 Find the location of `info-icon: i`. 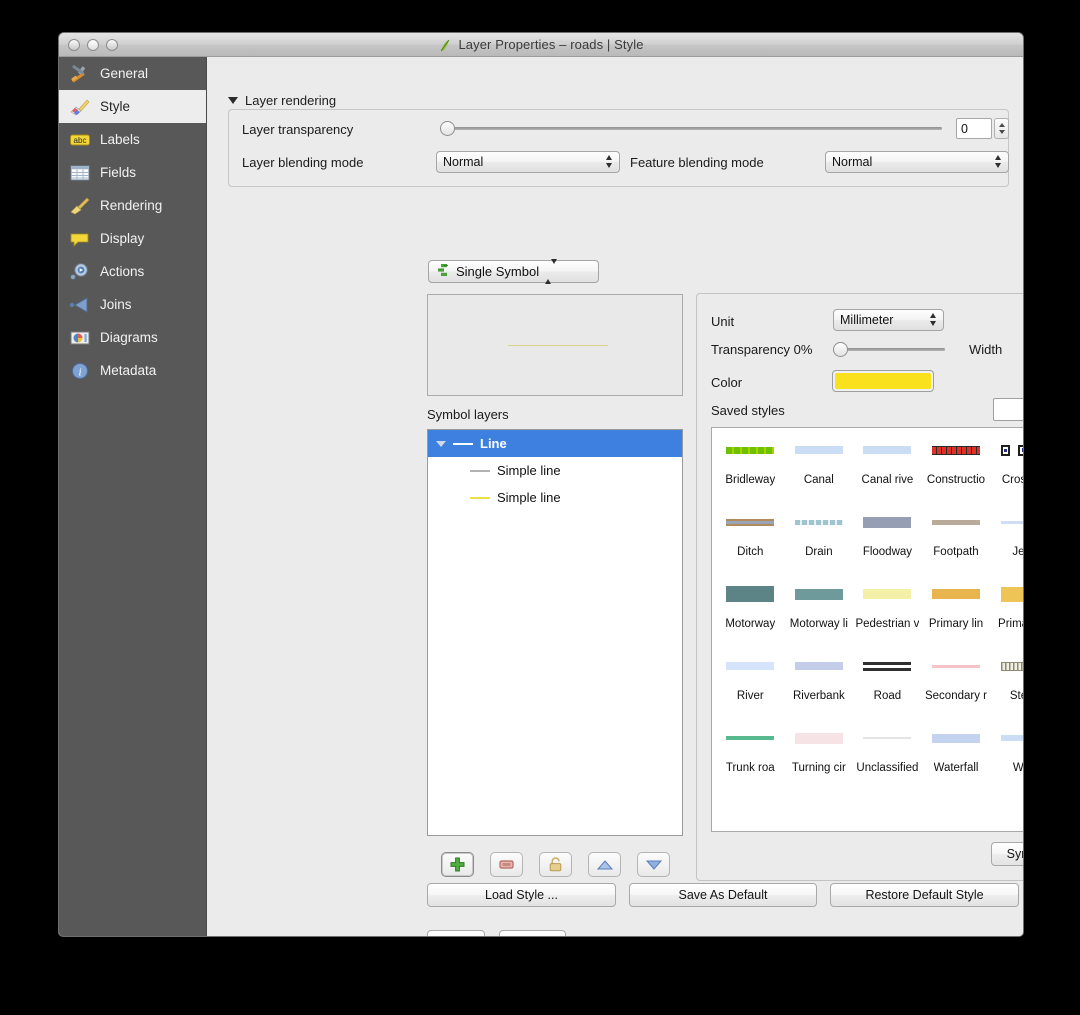

info-icon: i is located at coordinates (80, 371).